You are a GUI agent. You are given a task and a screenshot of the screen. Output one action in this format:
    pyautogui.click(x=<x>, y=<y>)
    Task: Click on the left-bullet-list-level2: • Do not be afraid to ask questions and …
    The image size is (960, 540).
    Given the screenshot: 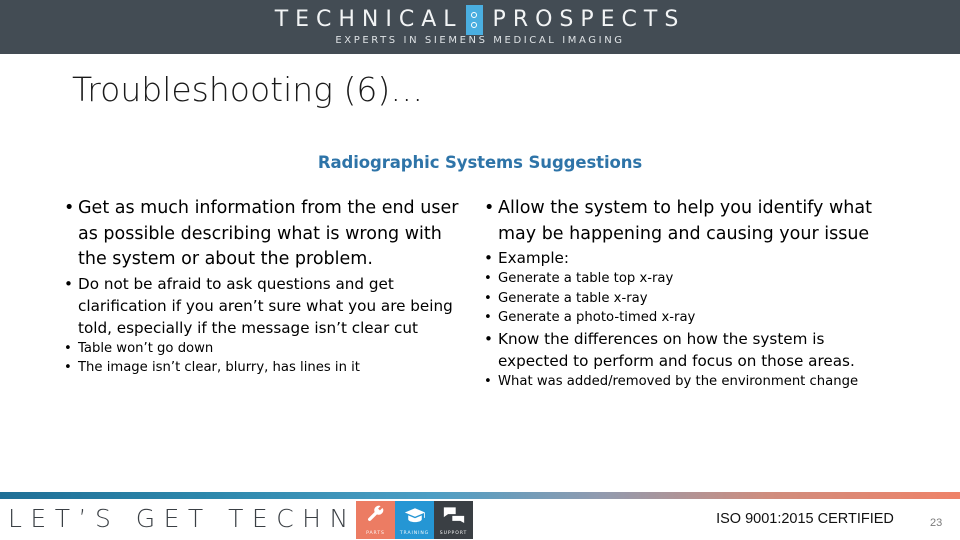 What is the action you would take?
    pyautogui.click(x=268, y=306)
    